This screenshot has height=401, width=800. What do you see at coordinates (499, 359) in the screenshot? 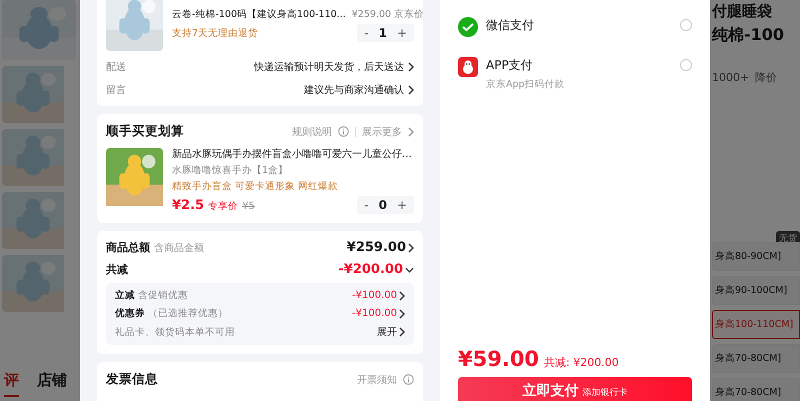
I see `pay-amount: ¥59.00` at bounding box center [499, 359].